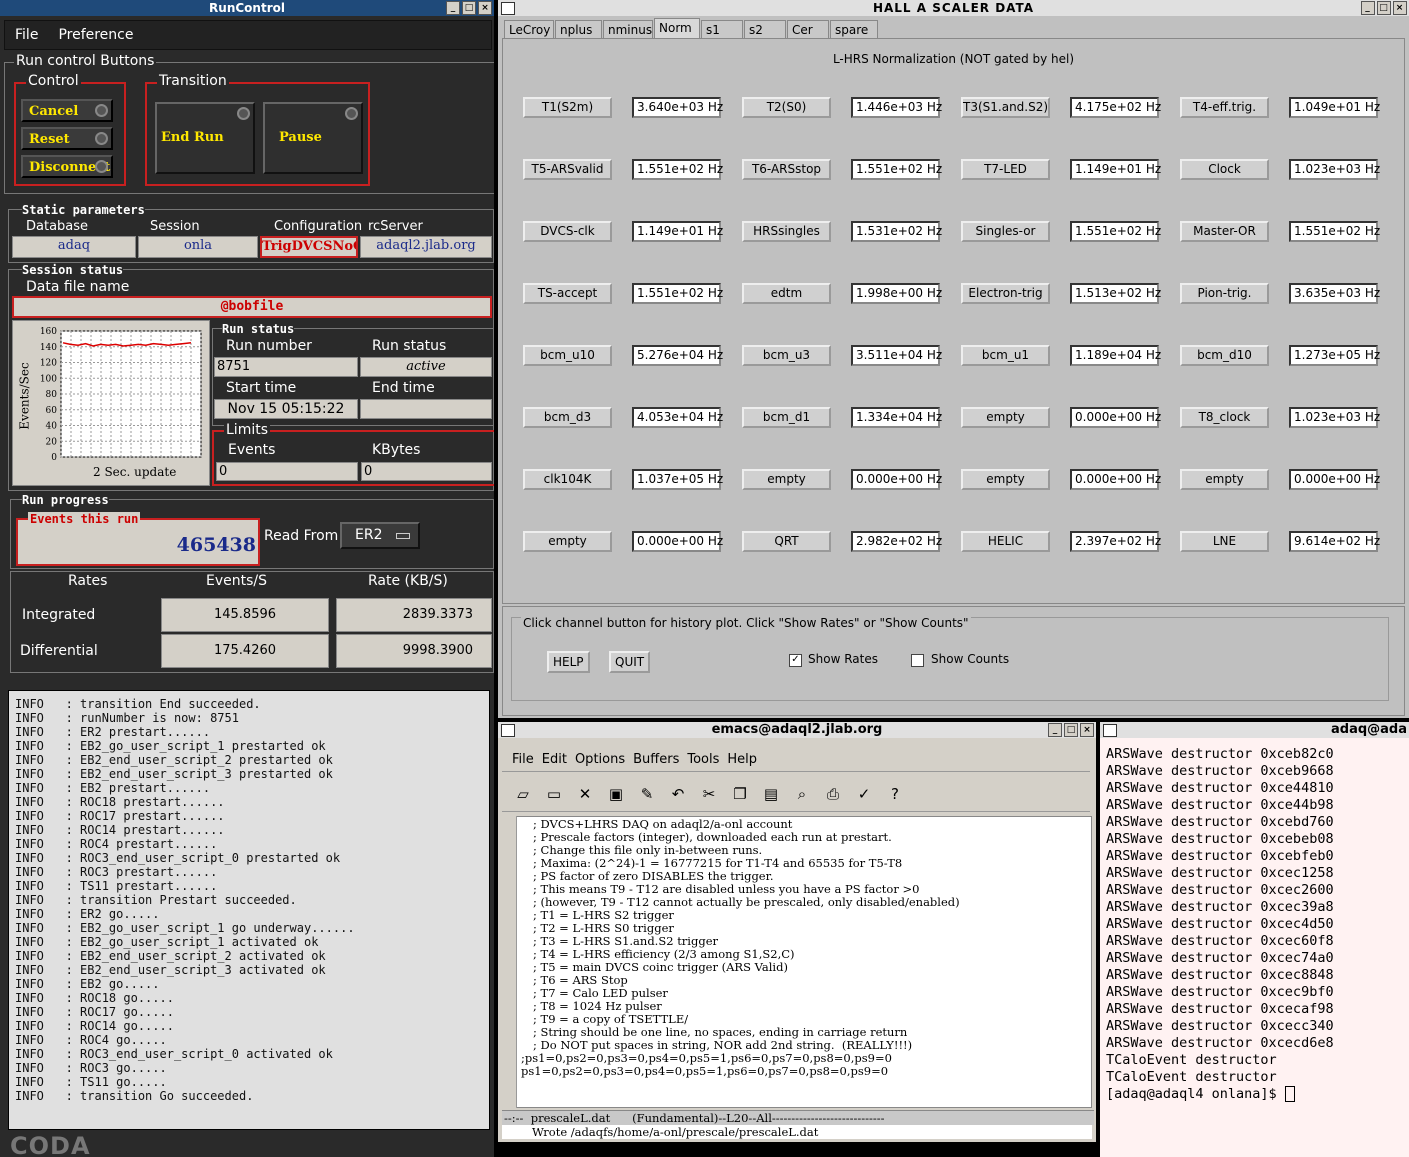 The height and width of the screenshot is (1157, 1409). What do you see at coordinates (864, 794) in the screenshot?
I see `preferences-icon: ✓` at bounding box center [864, 794].